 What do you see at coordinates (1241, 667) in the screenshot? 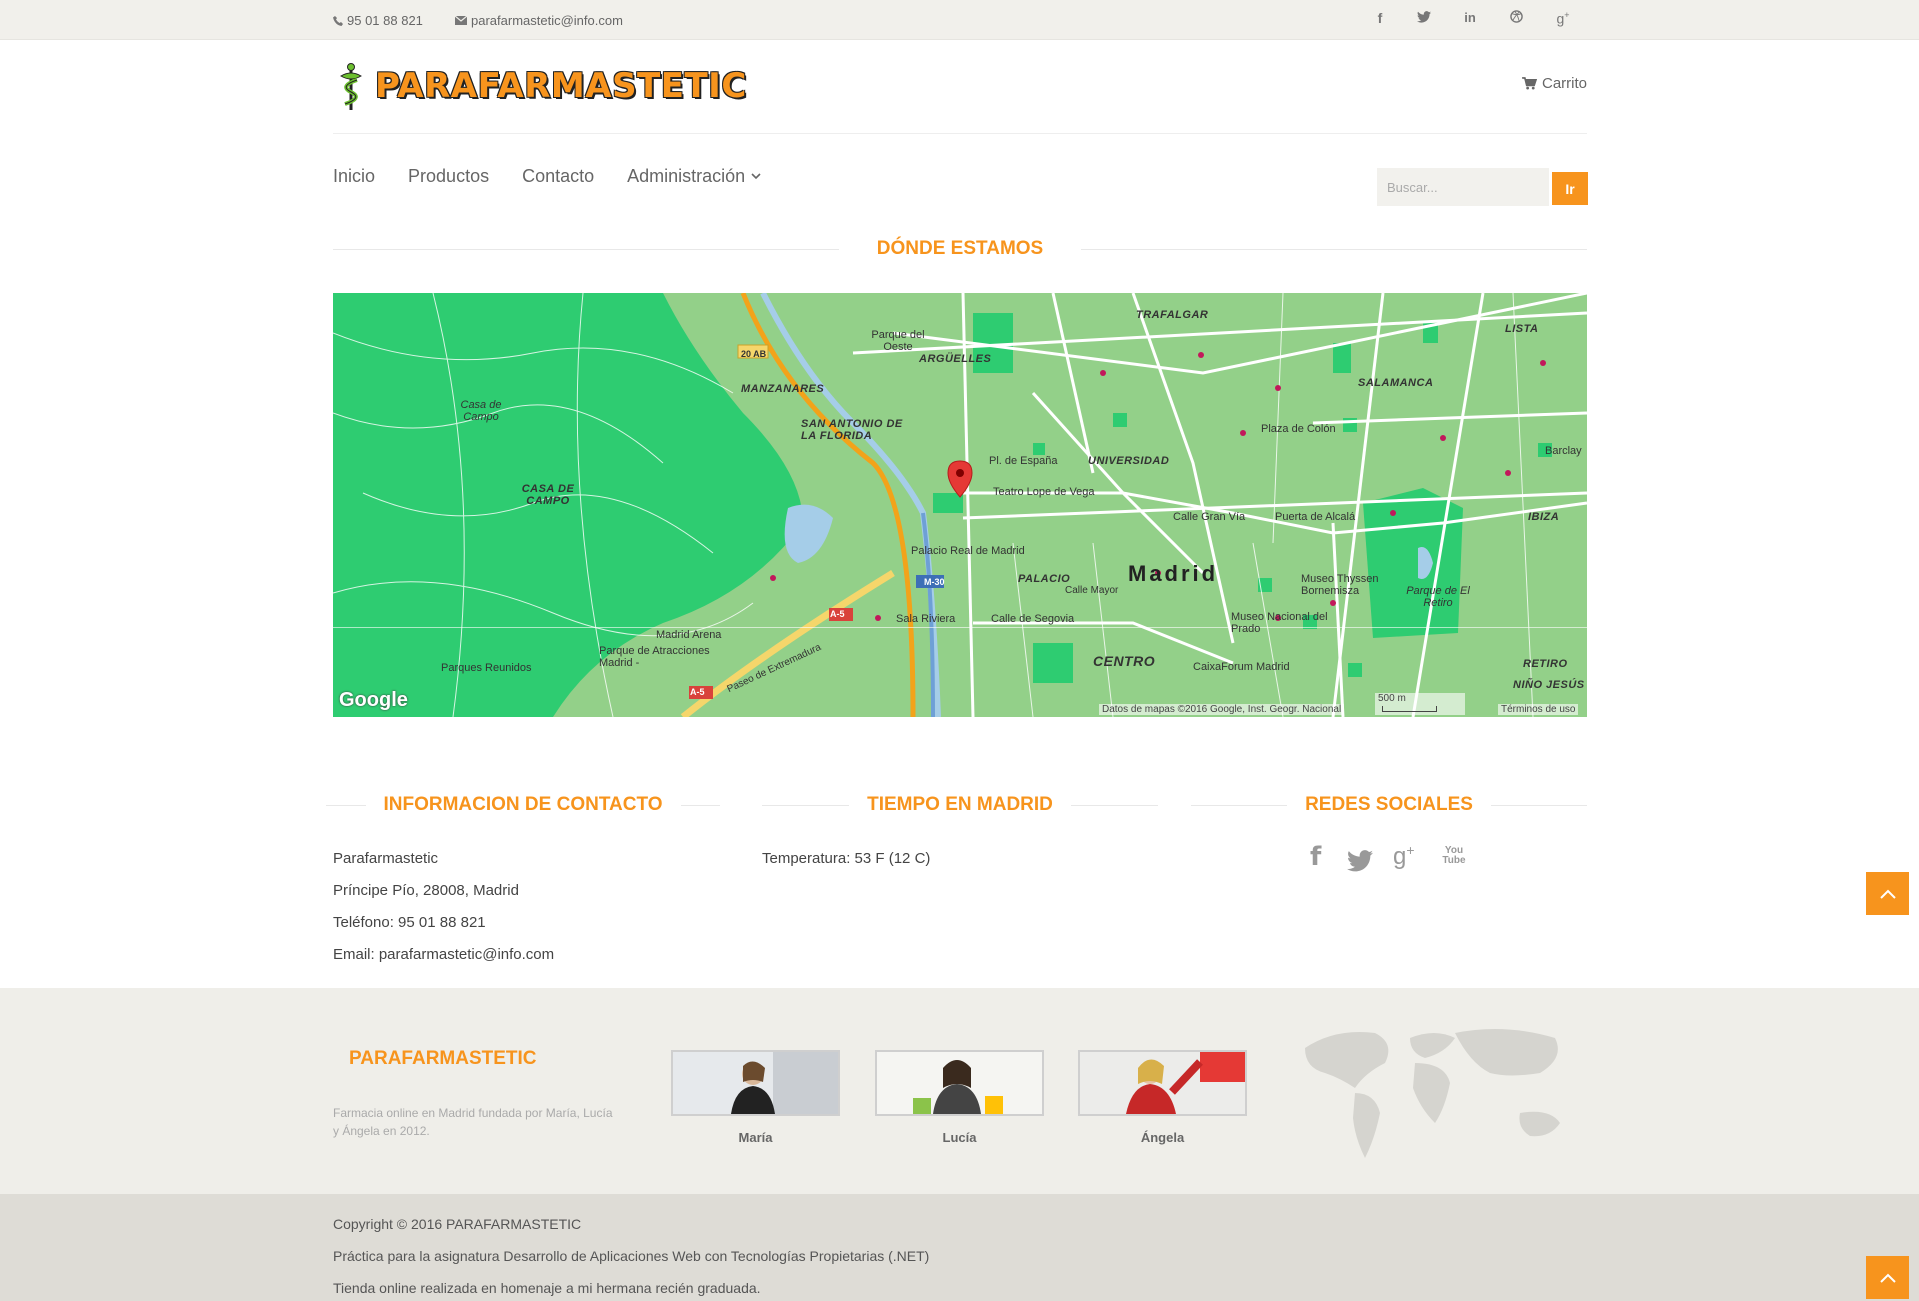
I see `map-label-caixaforum: CaixaForum Madrid` at bounding box center [1241, 667].